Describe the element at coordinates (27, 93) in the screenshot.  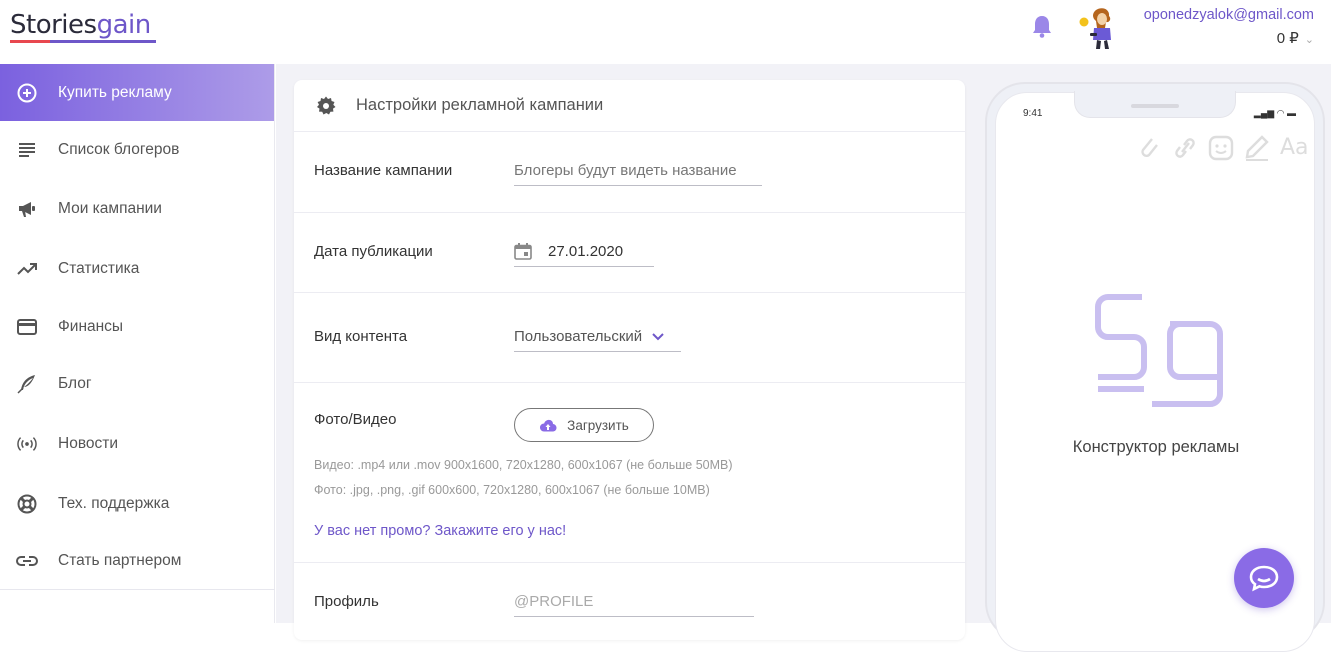
I see `plus-circle-icon` at that location.